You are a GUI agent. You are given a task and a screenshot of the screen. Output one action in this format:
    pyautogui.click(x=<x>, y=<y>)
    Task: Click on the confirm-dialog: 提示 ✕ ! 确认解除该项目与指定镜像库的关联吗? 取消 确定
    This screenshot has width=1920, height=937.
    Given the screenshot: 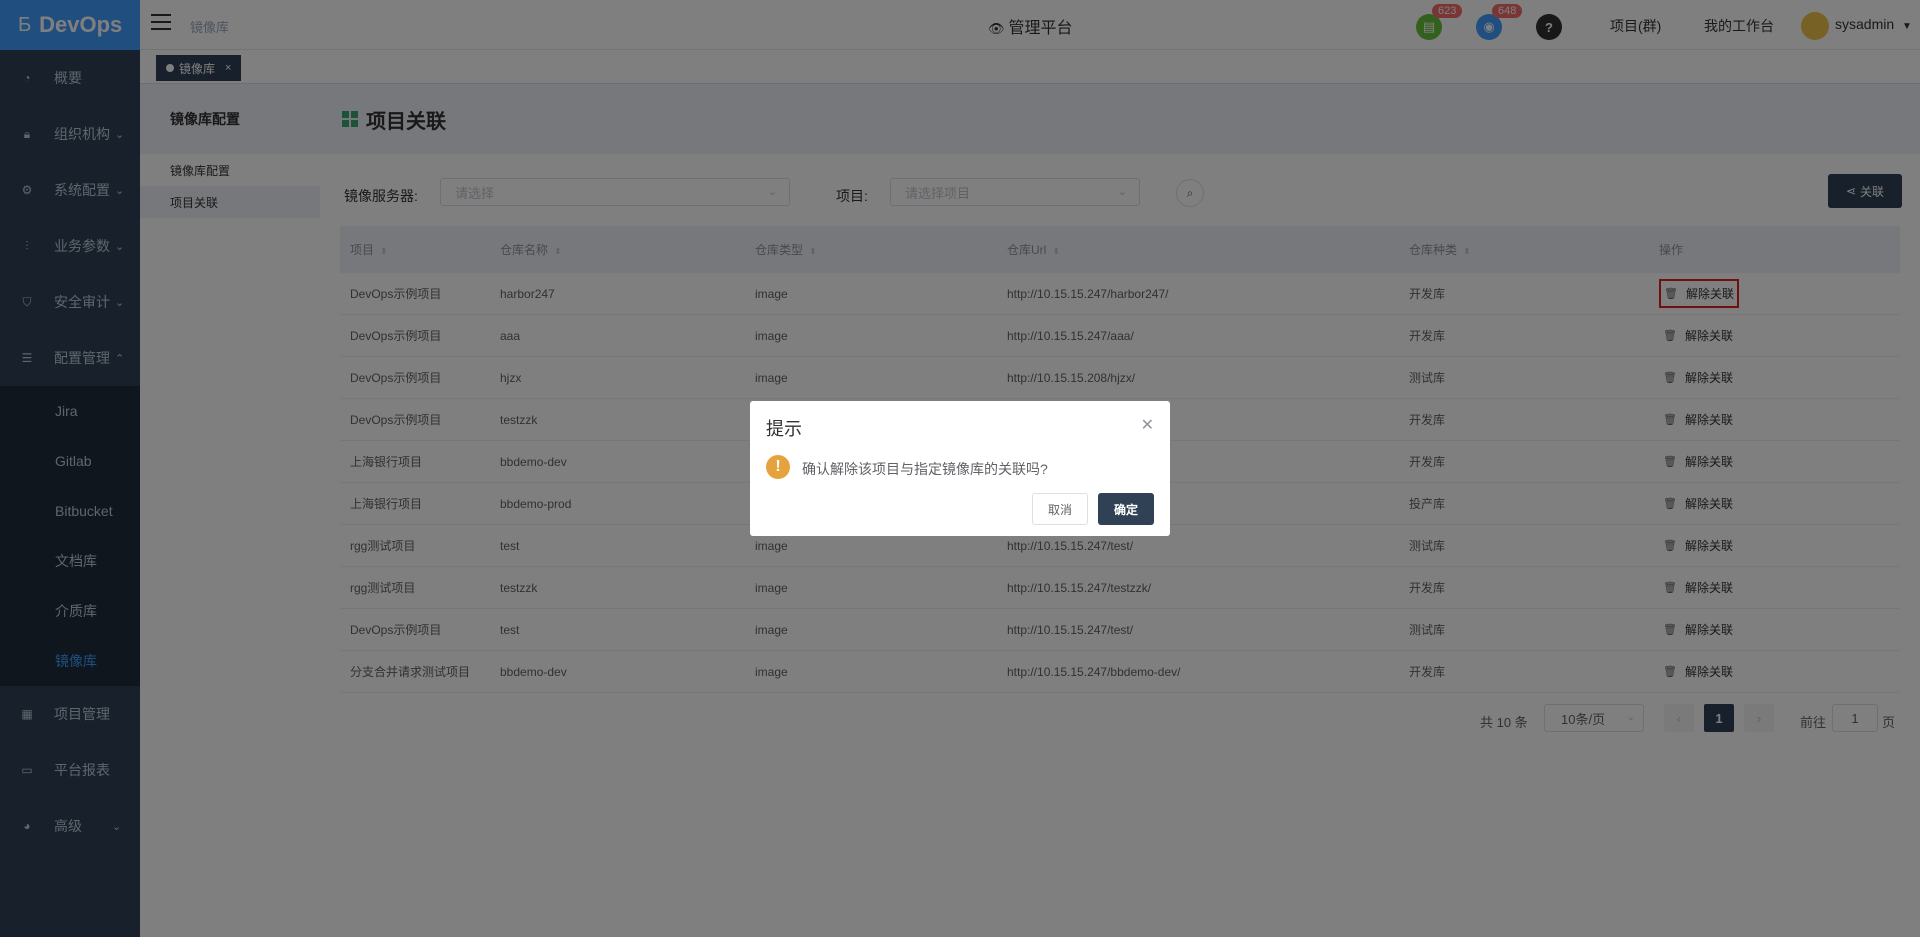 What is the action you would take?
    pyautogui.click(x=960, y=468)
    